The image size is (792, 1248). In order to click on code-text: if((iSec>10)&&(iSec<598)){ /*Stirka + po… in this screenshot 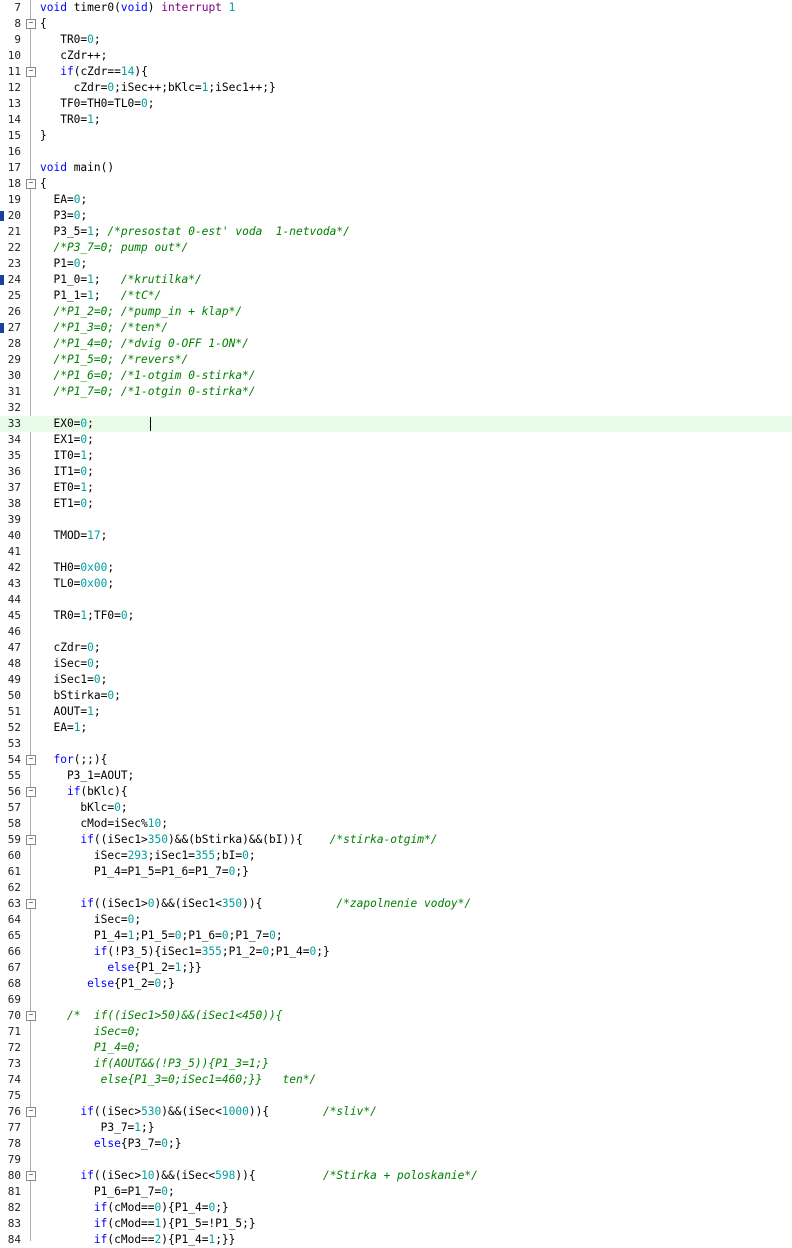, I will do `click(258, 1176)`.